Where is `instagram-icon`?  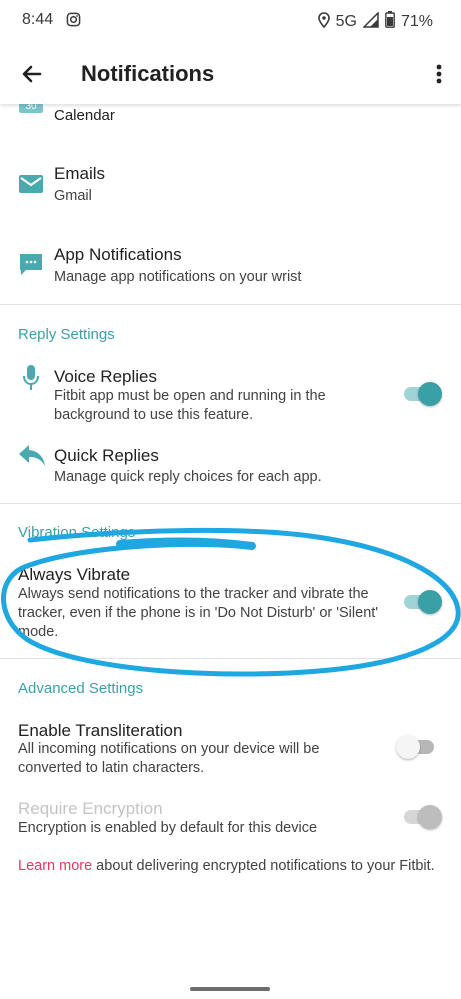
instagram-icon is located at coordinates (73, 22).